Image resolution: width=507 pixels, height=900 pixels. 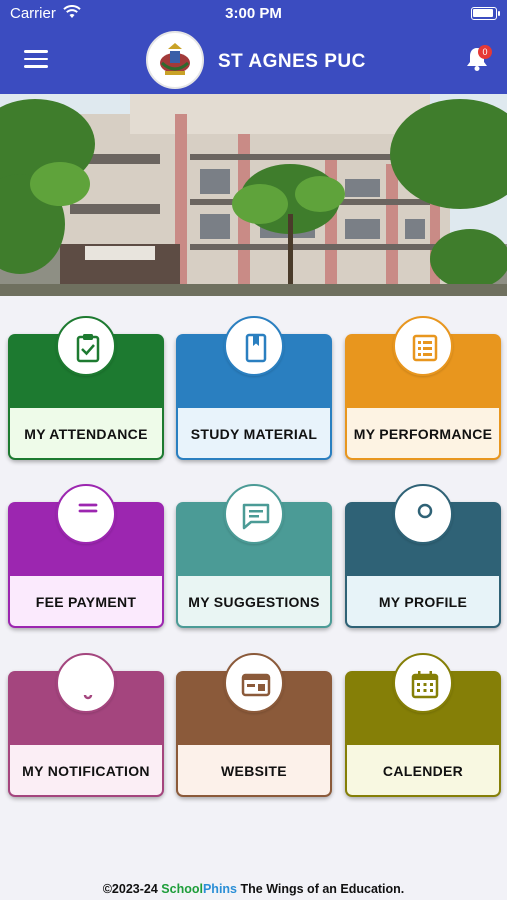 What do you see at coordinates (36, 60) in the screenshot?
I see `hamburger-menu-button` at bounding box center [36, 60].